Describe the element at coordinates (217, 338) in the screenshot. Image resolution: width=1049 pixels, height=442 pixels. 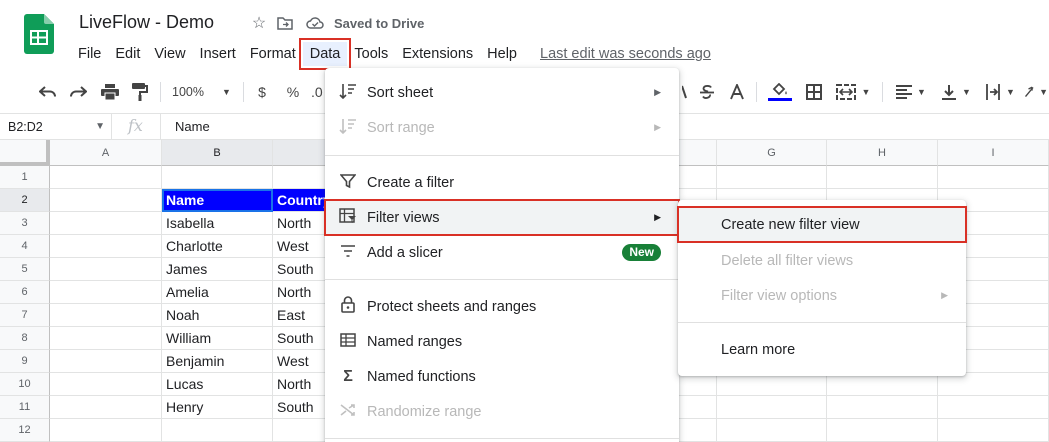
I see `table-cell: William` at that location.